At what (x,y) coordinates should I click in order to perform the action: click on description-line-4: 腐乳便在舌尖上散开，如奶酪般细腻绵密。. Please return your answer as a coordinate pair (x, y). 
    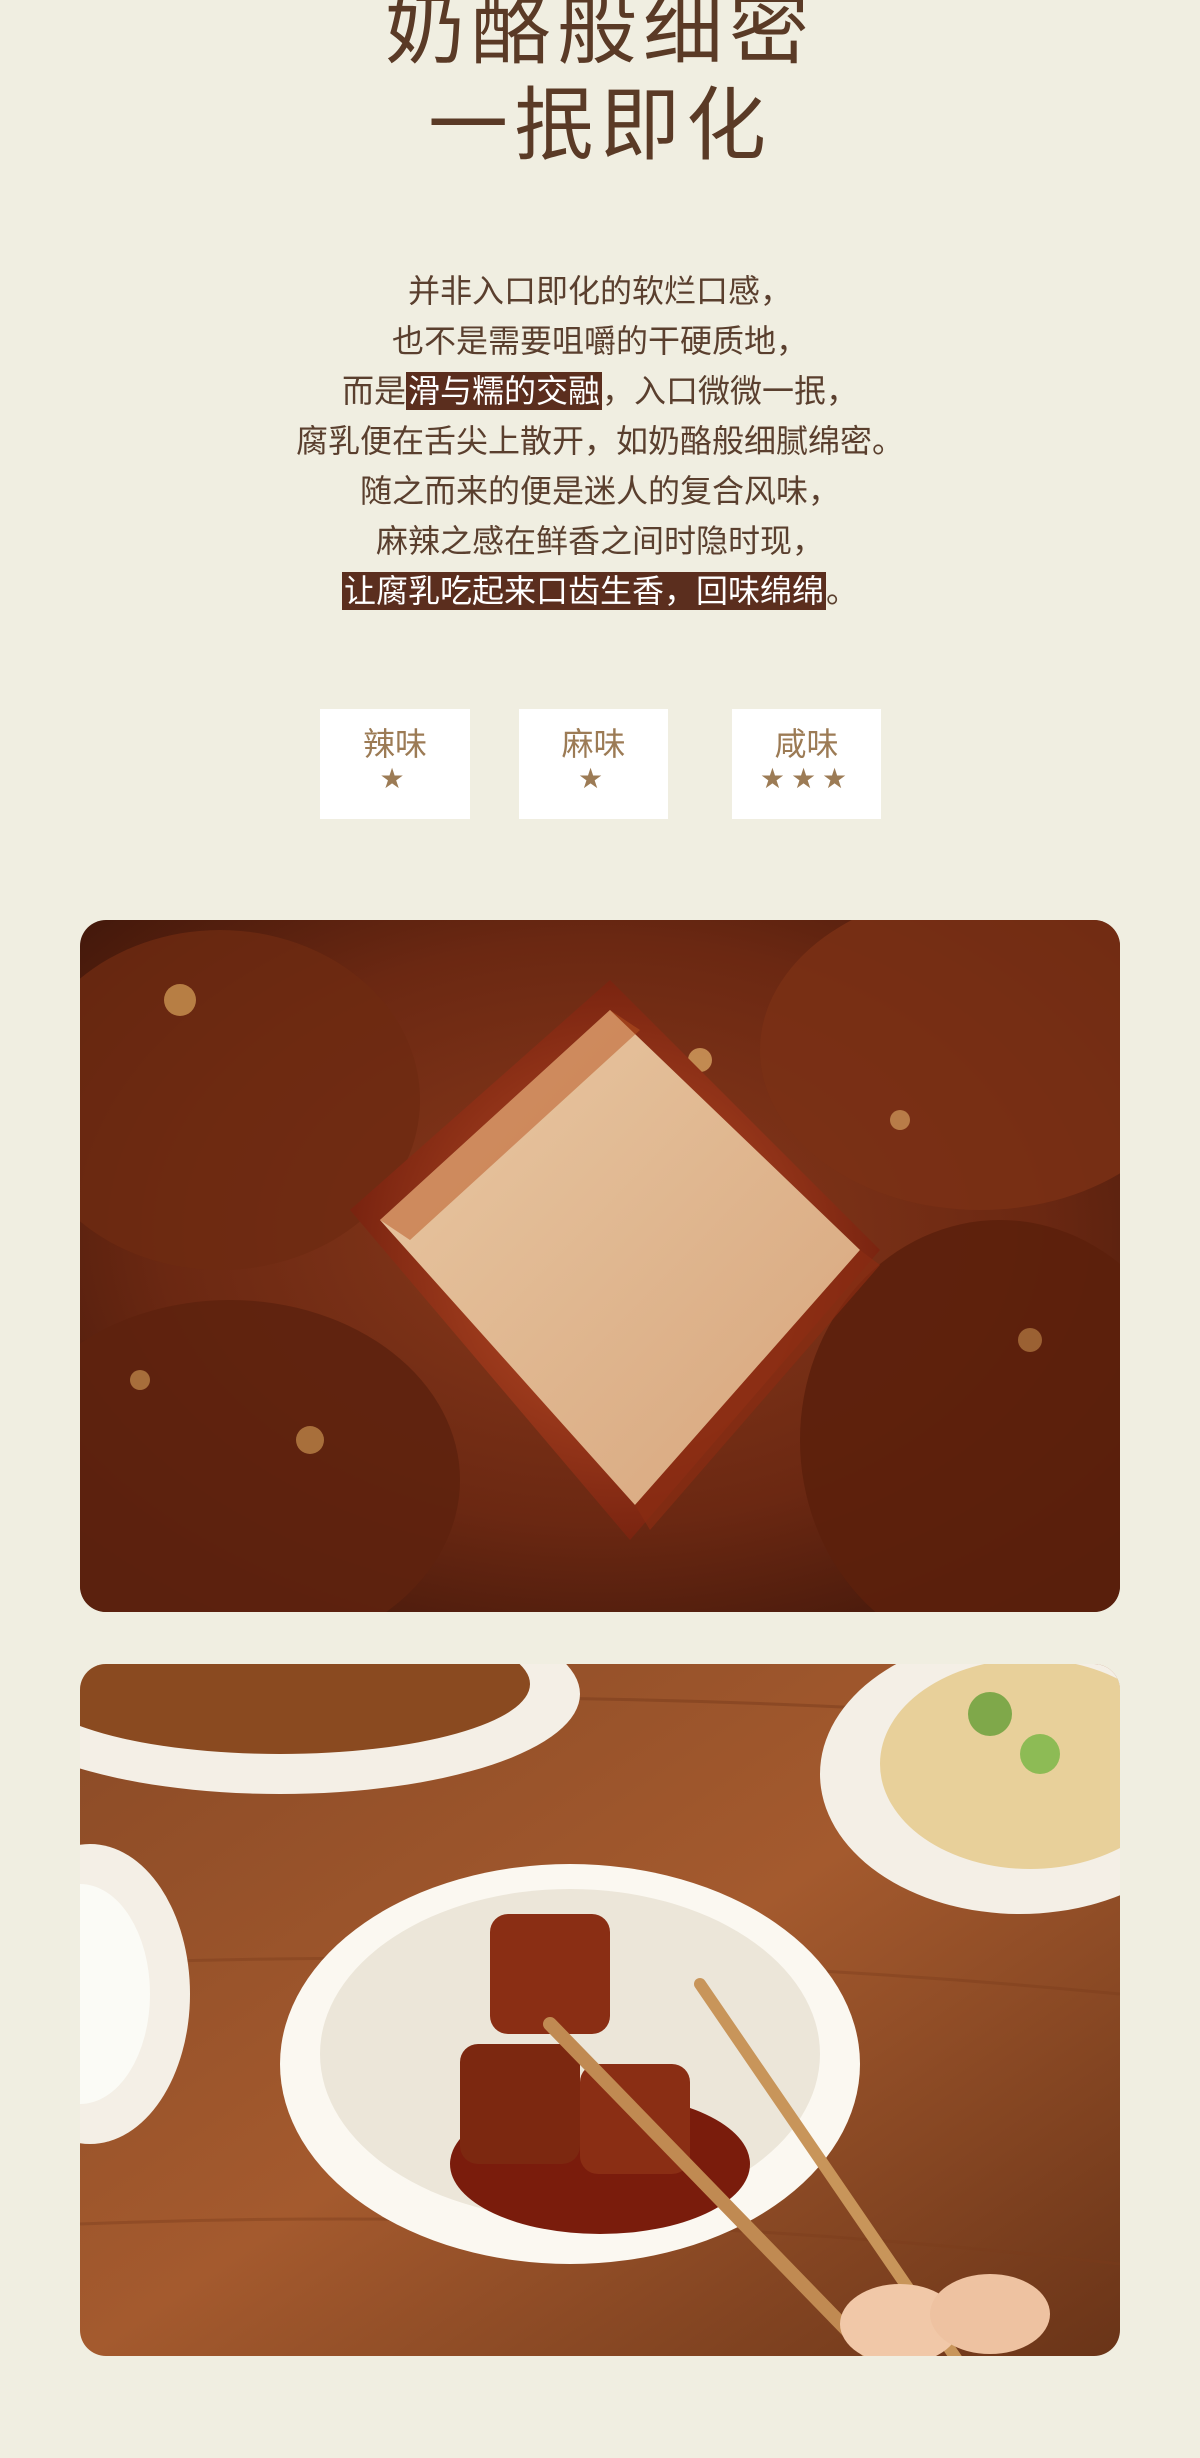
    Looking at the image, I should click on (599, 441).